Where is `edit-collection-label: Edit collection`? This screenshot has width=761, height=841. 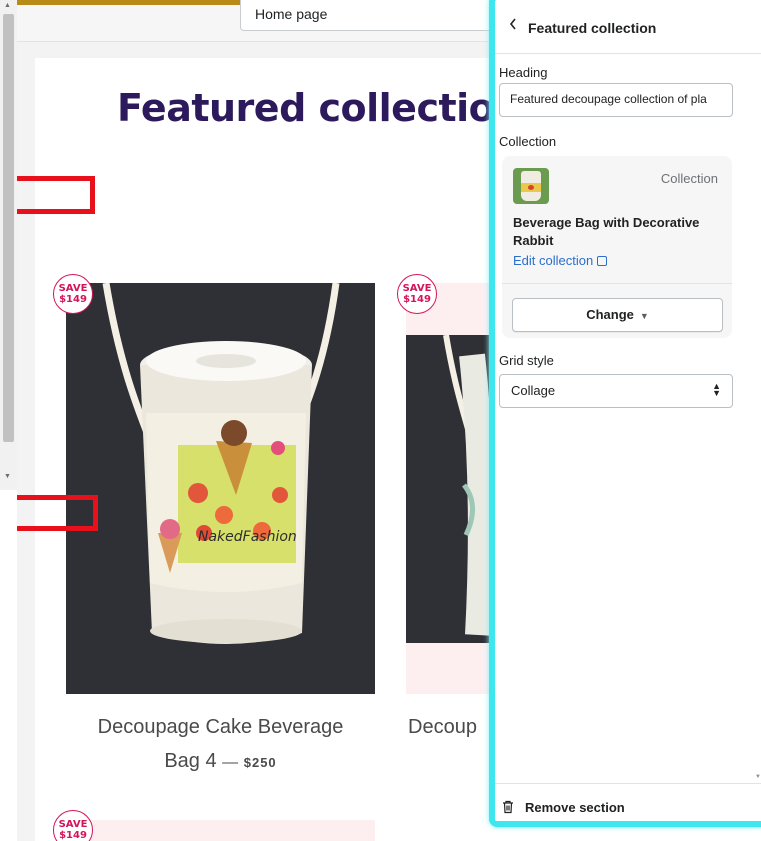
edit-collection-label: Edit collection is located at coordinates (553, 260).